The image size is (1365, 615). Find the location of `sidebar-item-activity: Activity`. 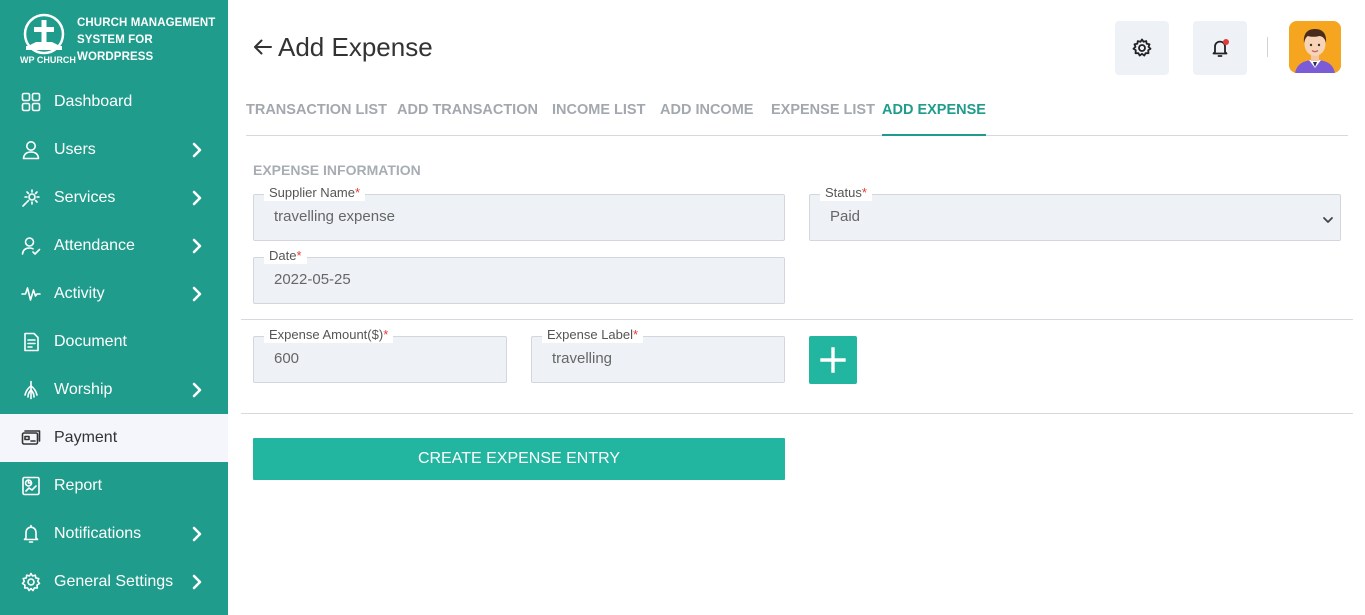

sidebar-item-activity: Activity is located at coordinates (114, 294).